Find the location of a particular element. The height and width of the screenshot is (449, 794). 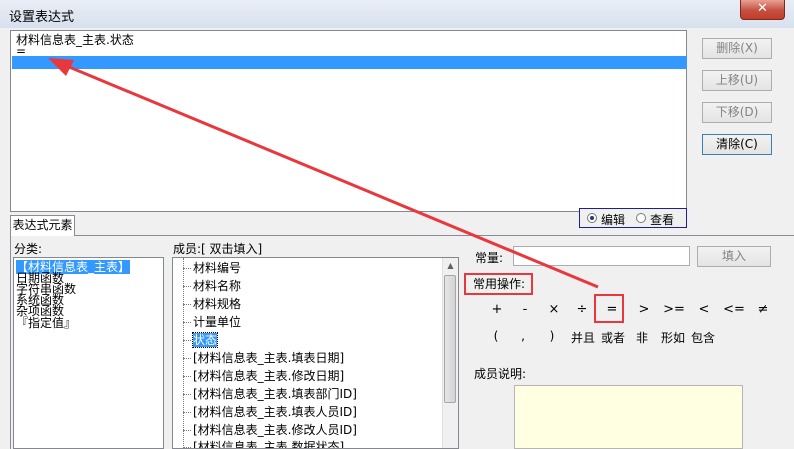

move-up-button: 上移(U) is located at coordinates (737, 80).